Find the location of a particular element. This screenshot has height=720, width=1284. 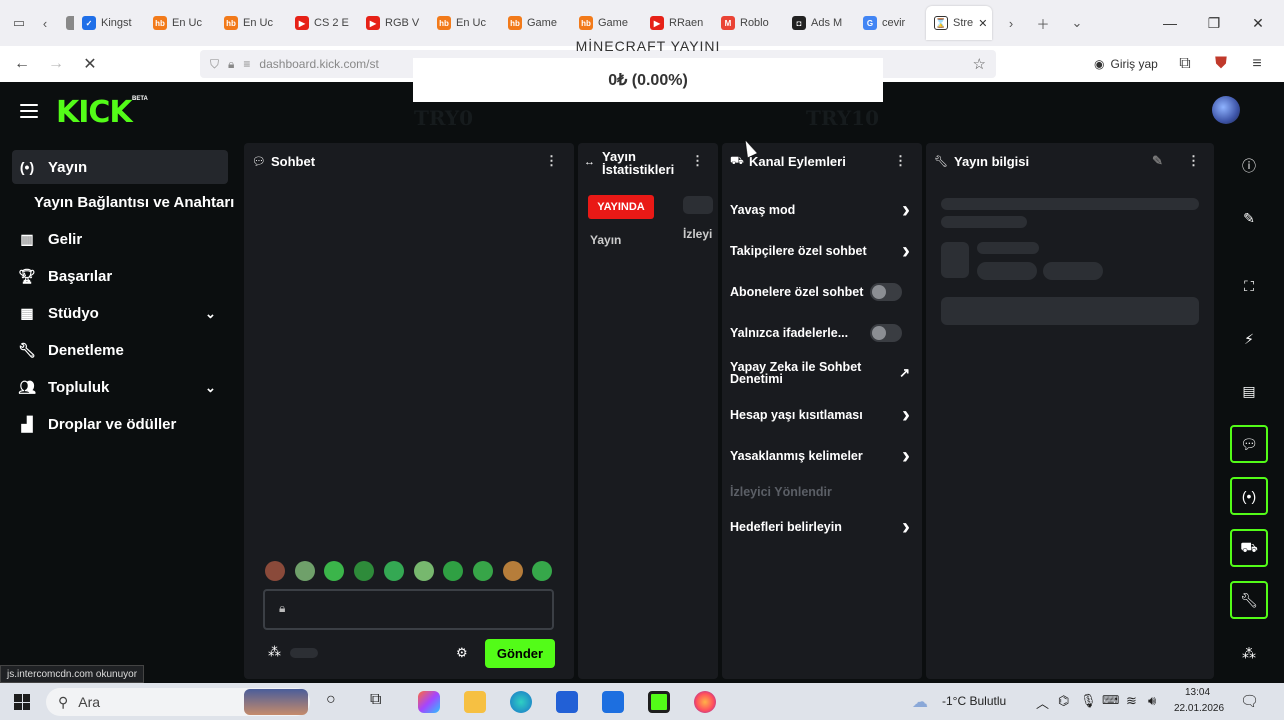

tab-list-dropdown-icon: ⌄ is located at coordinates (1077, 23).